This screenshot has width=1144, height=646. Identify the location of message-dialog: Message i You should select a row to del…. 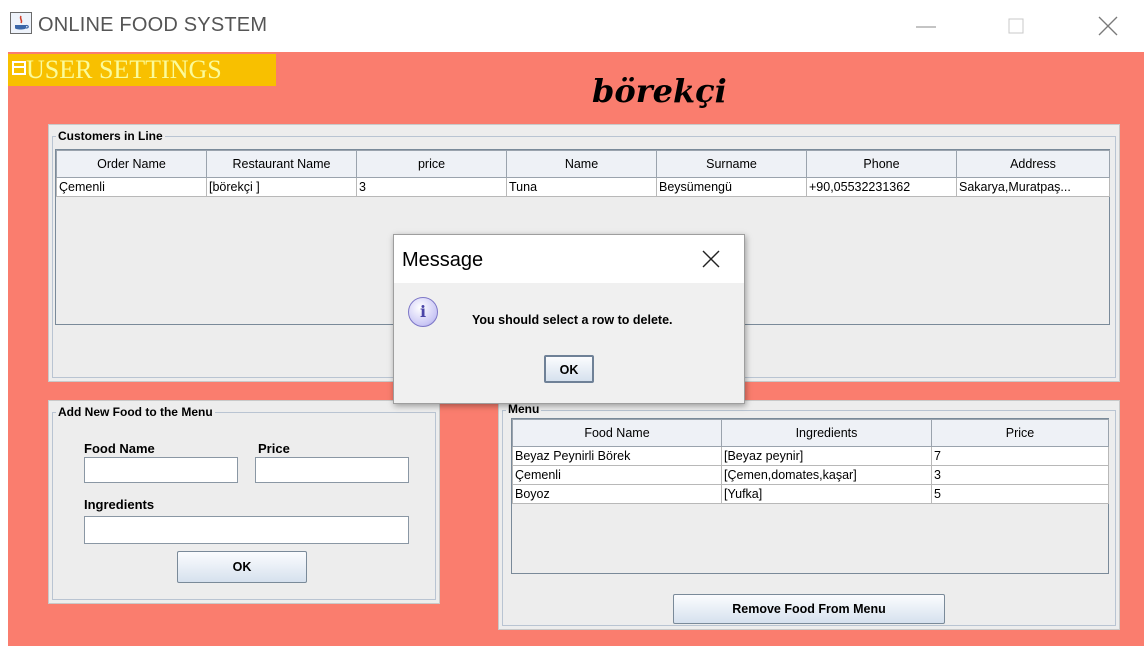
(569, 319).